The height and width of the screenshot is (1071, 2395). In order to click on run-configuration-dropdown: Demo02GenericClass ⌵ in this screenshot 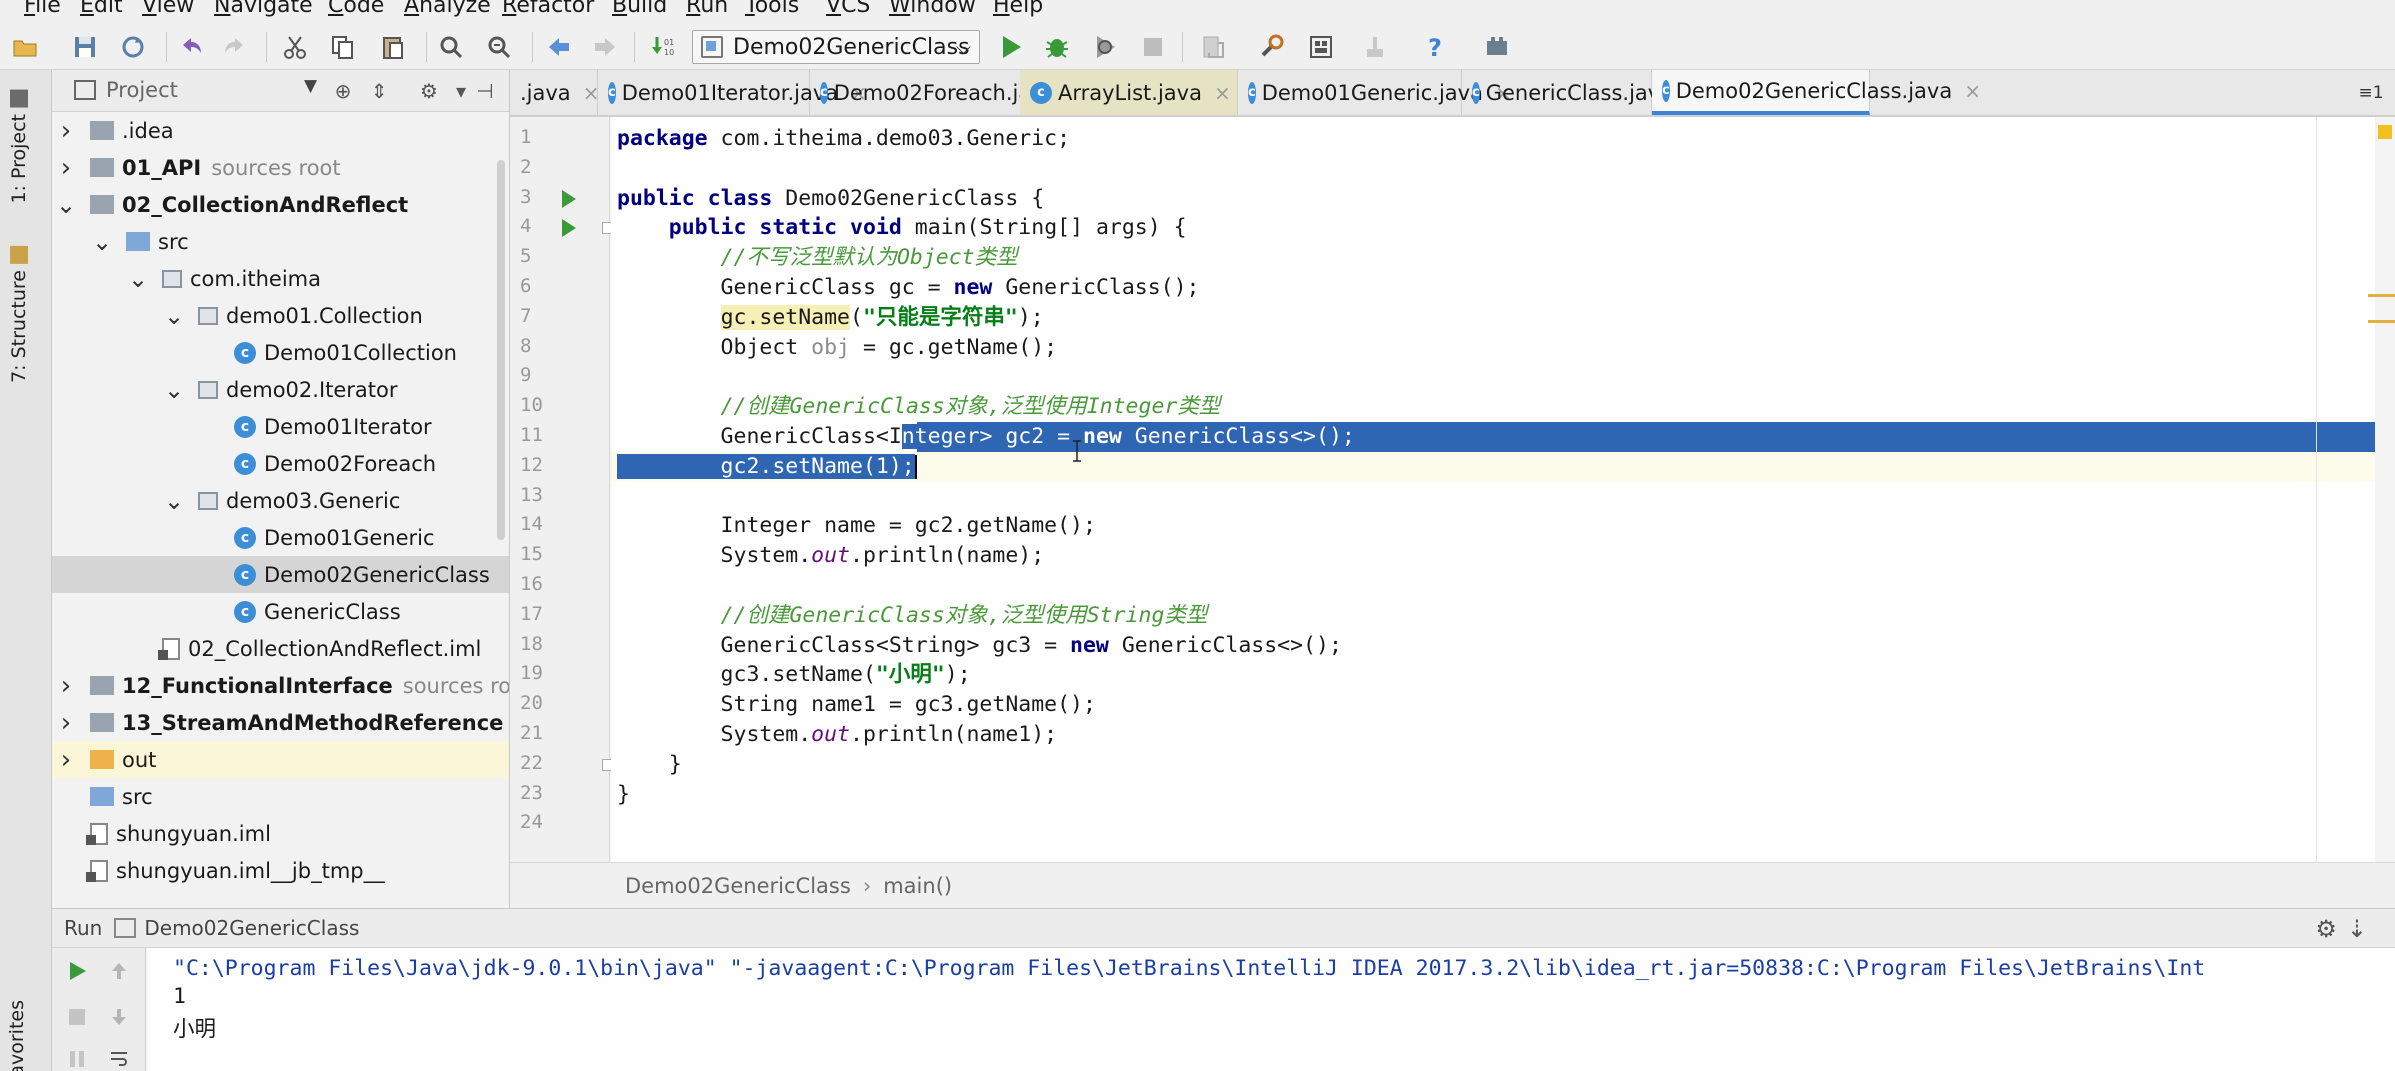, I will do `click(836, 47)`.